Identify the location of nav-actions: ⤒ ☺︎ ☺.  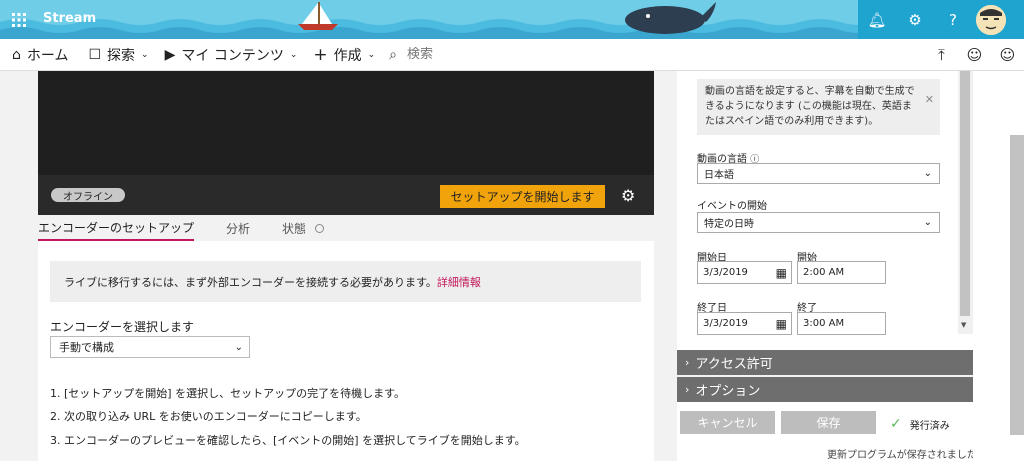
(974, 55).